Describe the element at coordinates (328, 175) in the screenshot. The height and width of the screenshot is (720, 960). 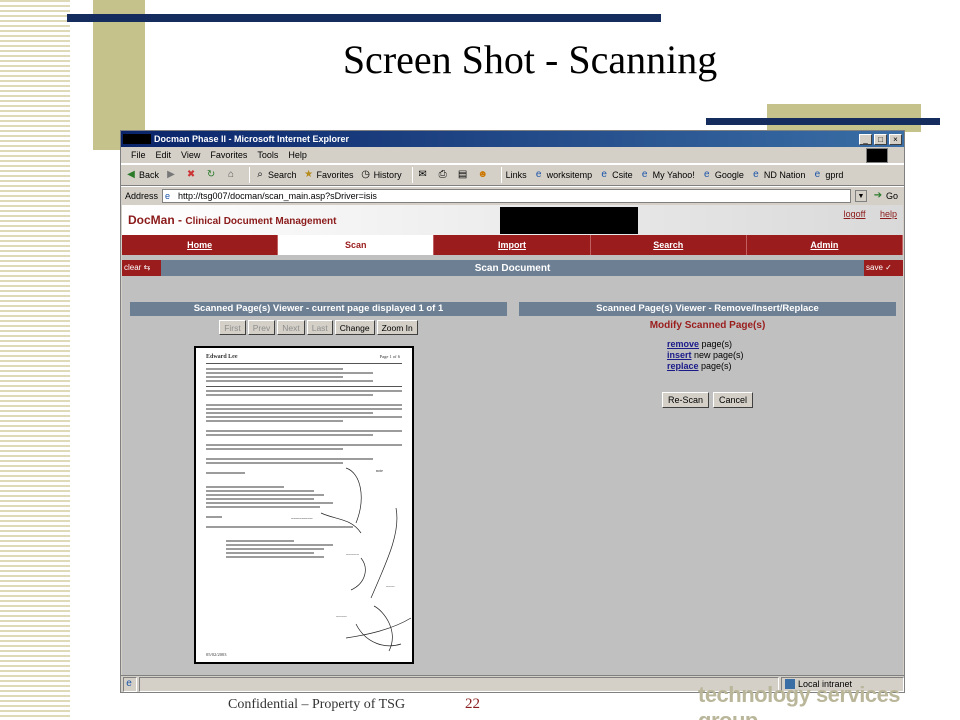
I see `favorites-button: ★ Favorites` at that location.